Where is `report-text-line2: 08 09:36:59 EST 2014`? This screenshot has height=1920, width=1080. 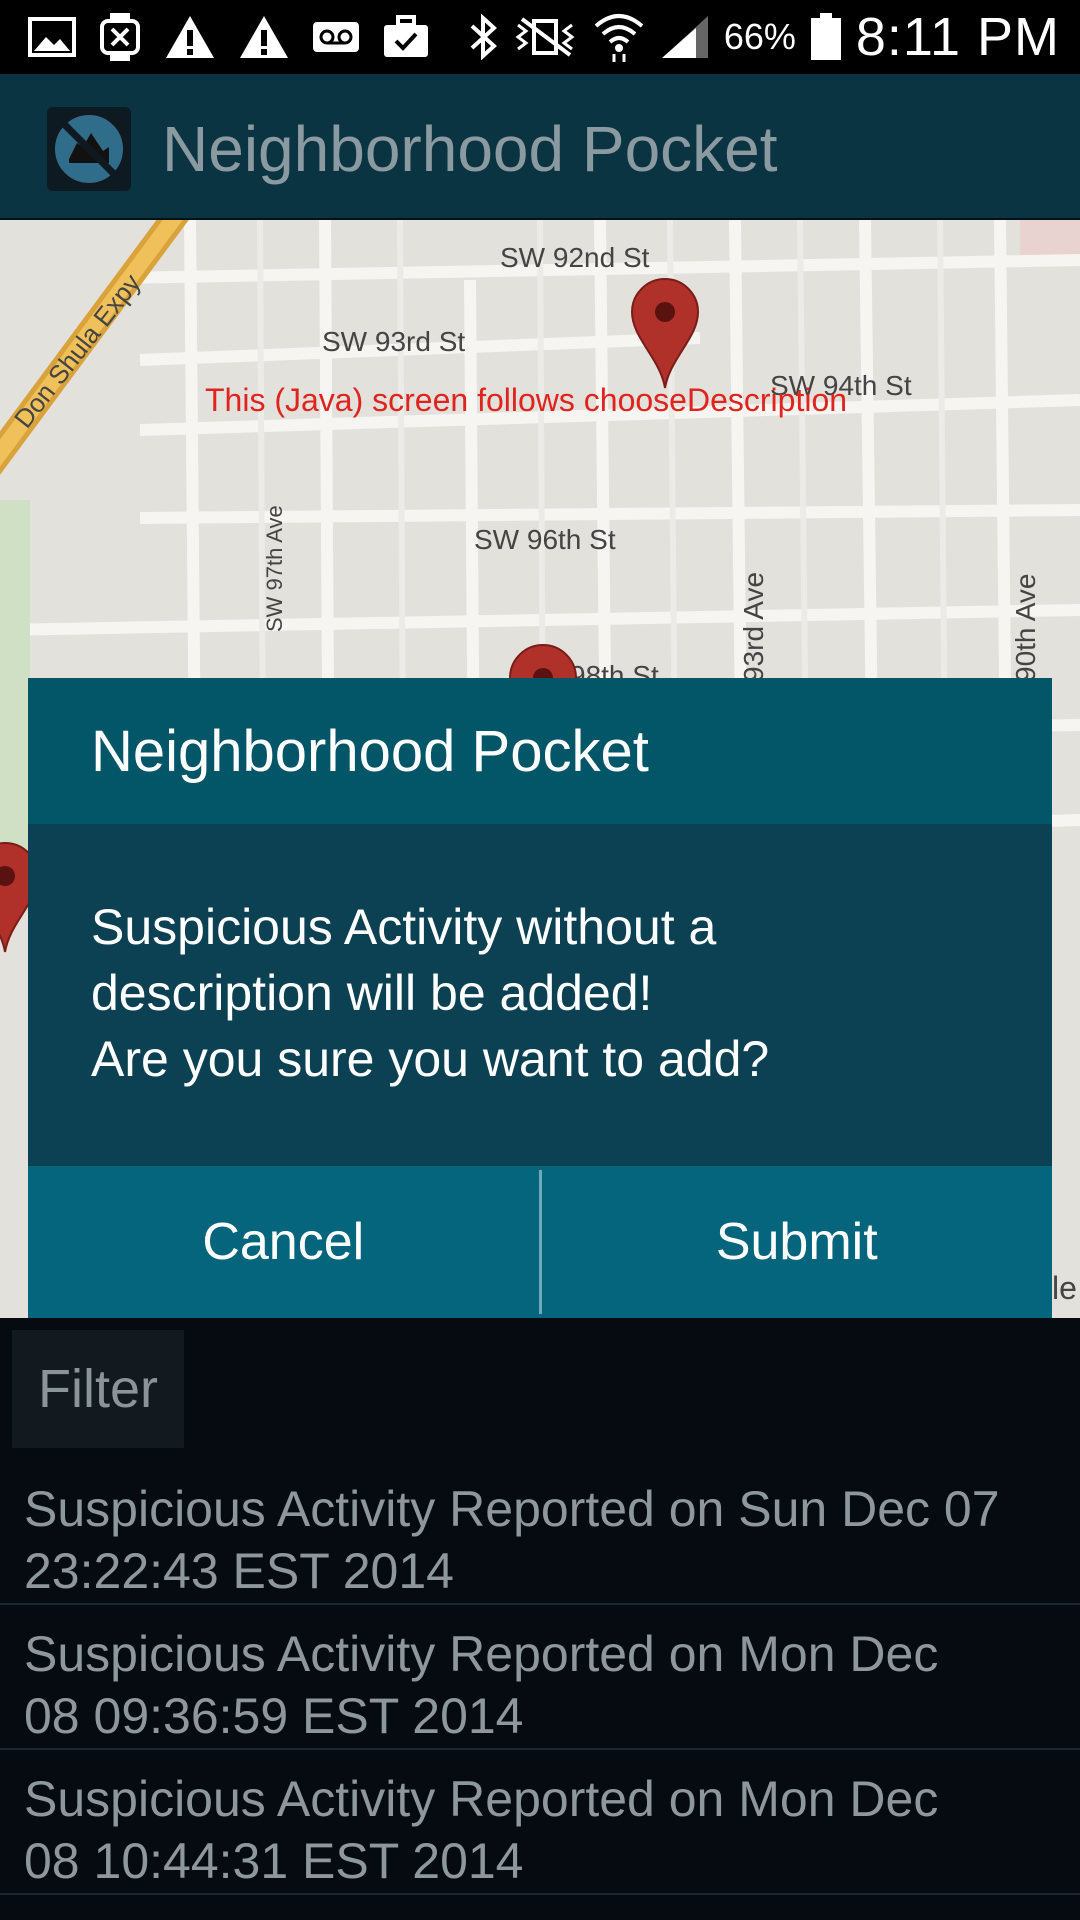 report-text-line2: 08 09:36:59 EST 2014 is located at coordinates (274, 1716).